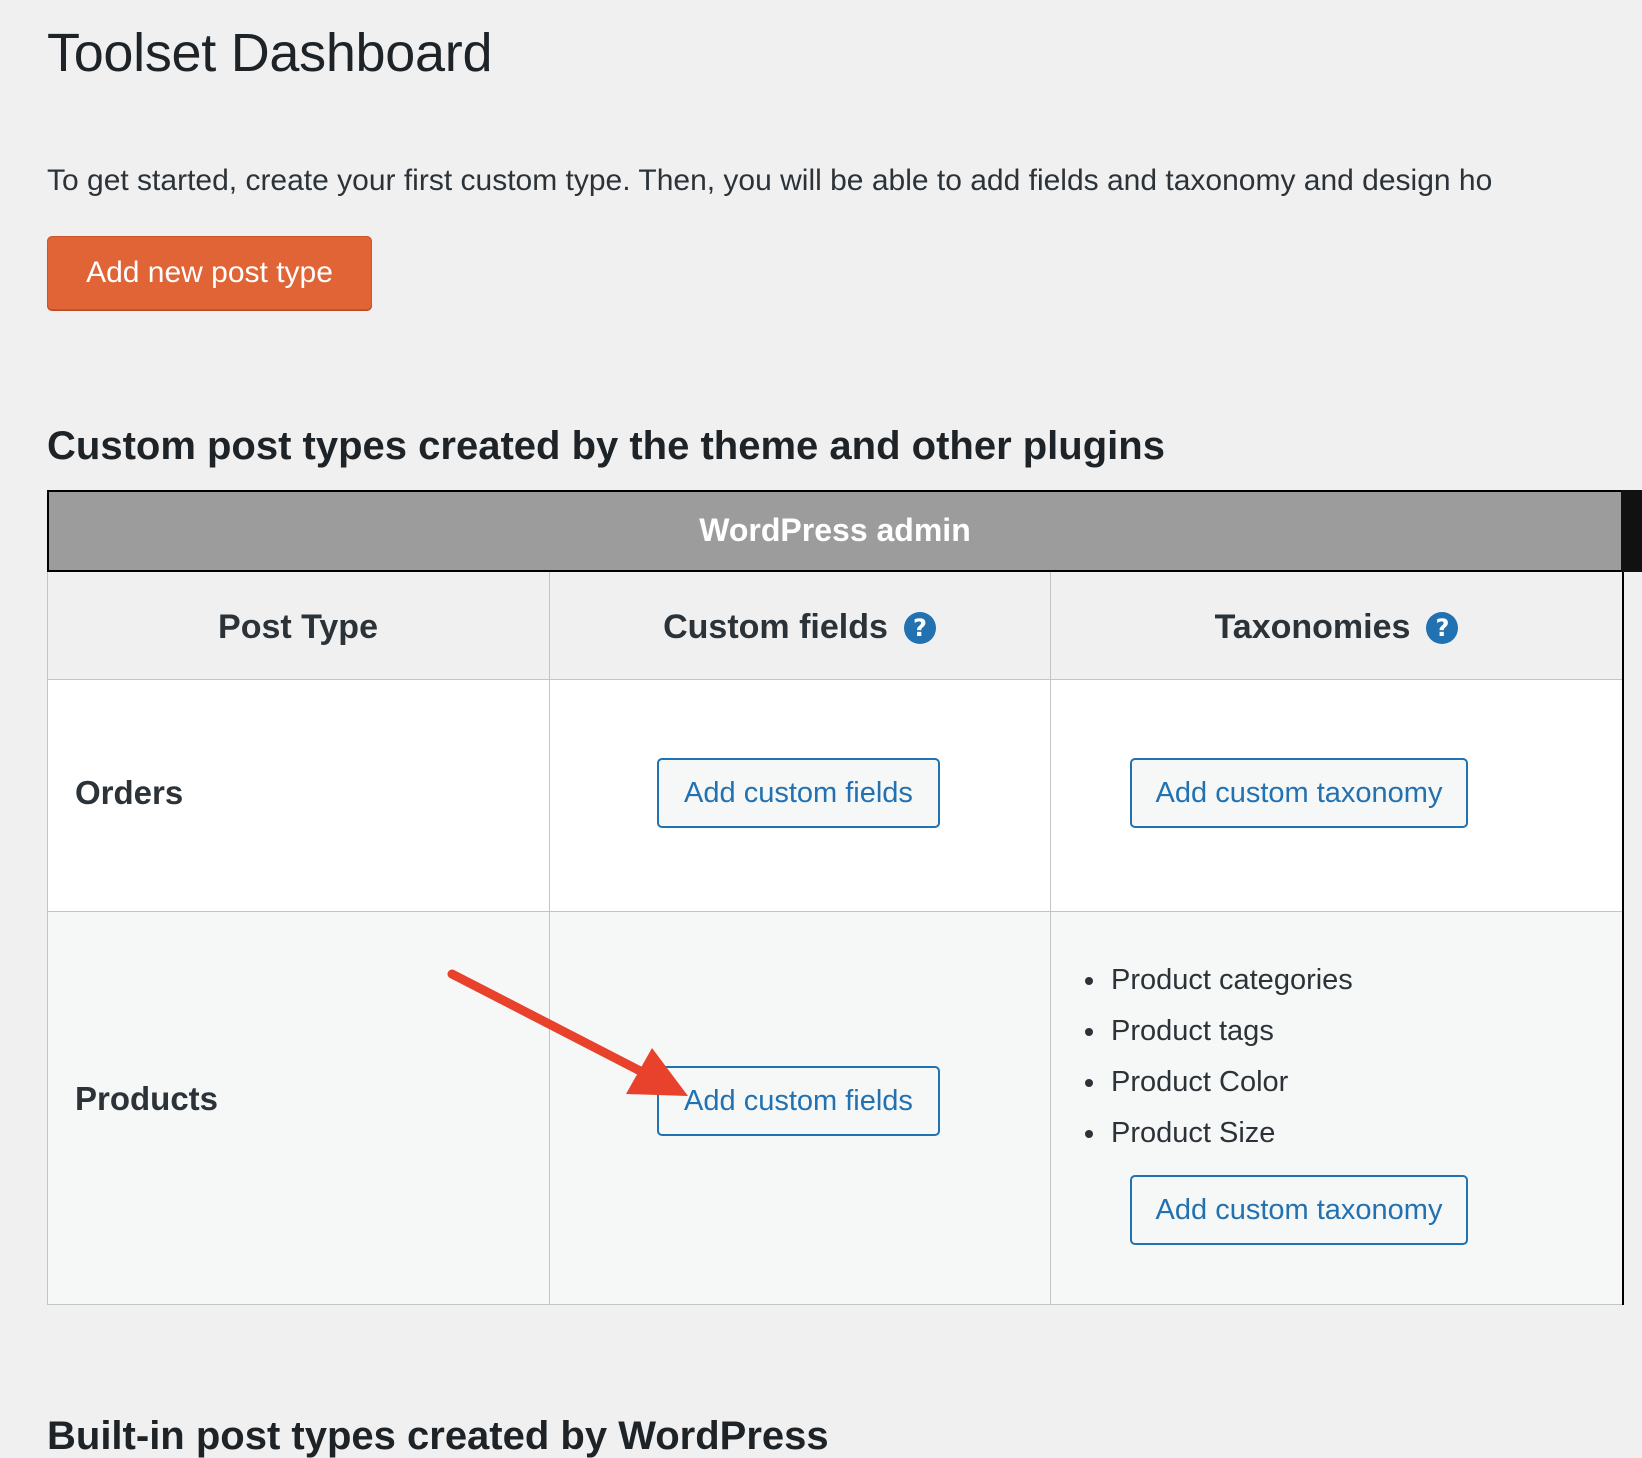 This screenshot has width=1642, height=1458. Describe the element at coordinates (47, 938) in the screenshot. I see `table-border-left` at that location.